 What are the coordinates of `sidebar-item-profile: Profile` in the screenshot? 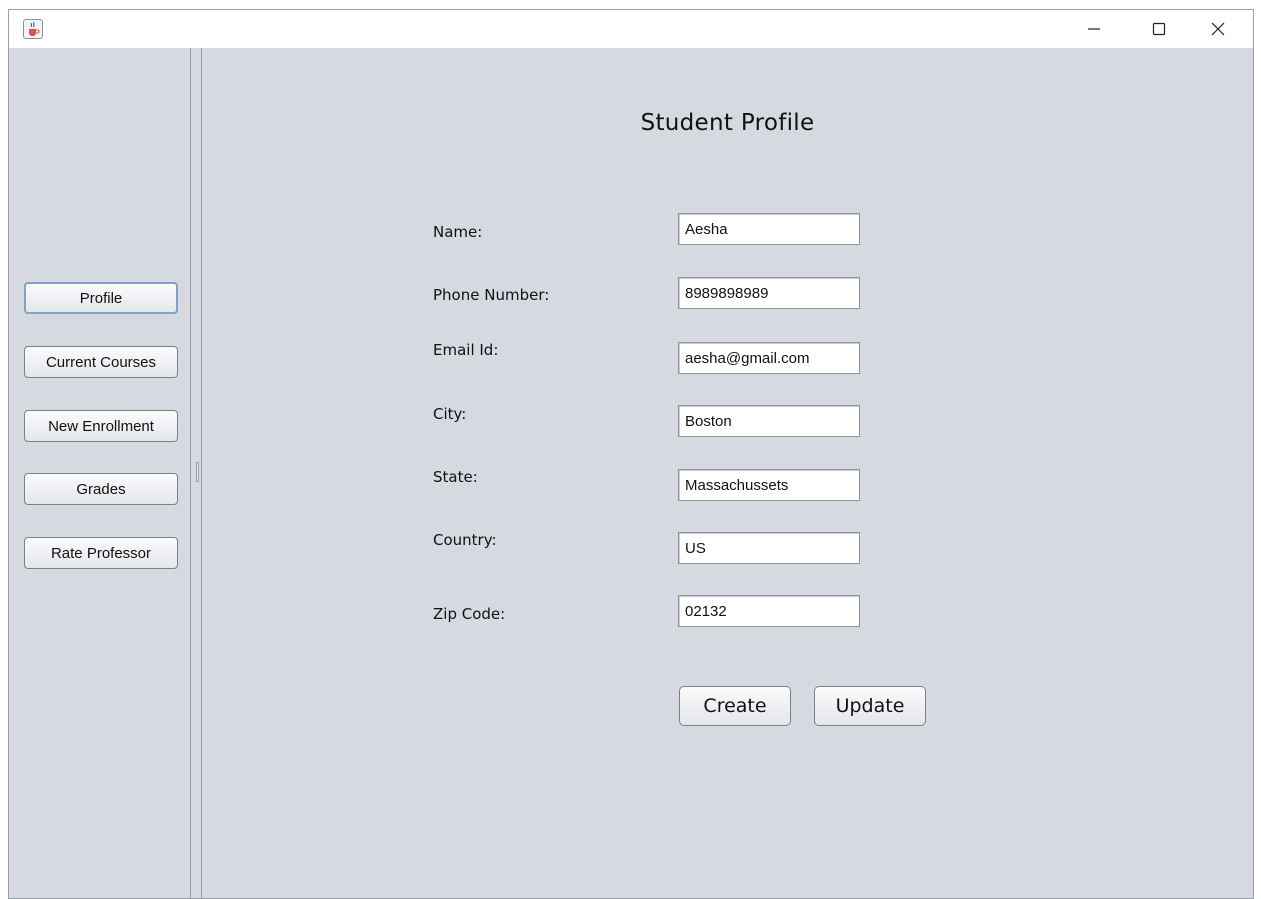 It's located at (101, 298).